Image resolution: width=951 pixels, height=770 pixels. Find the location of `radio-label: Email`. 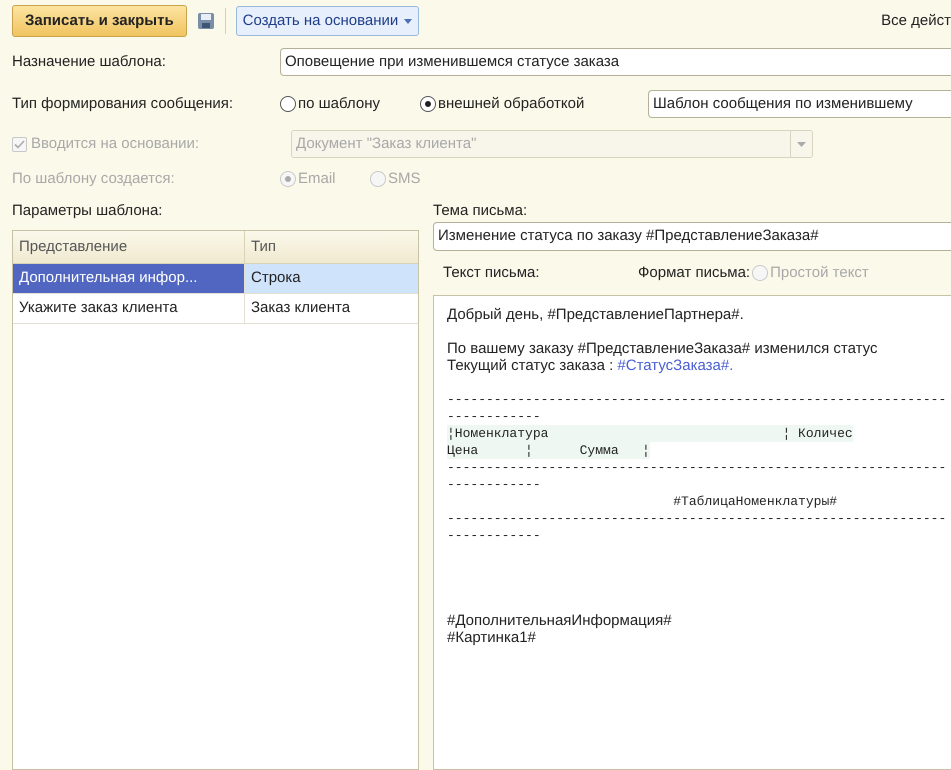

radio-label: Email is located at coordinates (317, 178).